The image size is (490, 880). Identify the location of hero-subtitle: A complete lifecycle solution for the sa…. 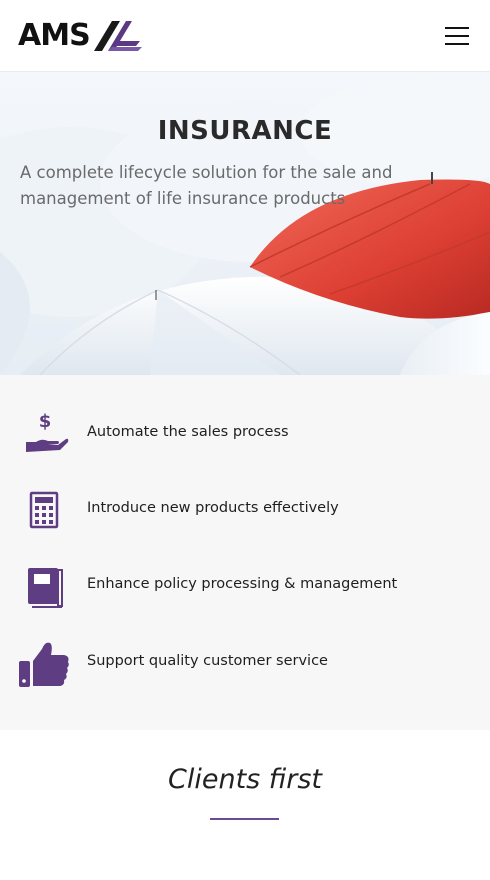
(206, 185).